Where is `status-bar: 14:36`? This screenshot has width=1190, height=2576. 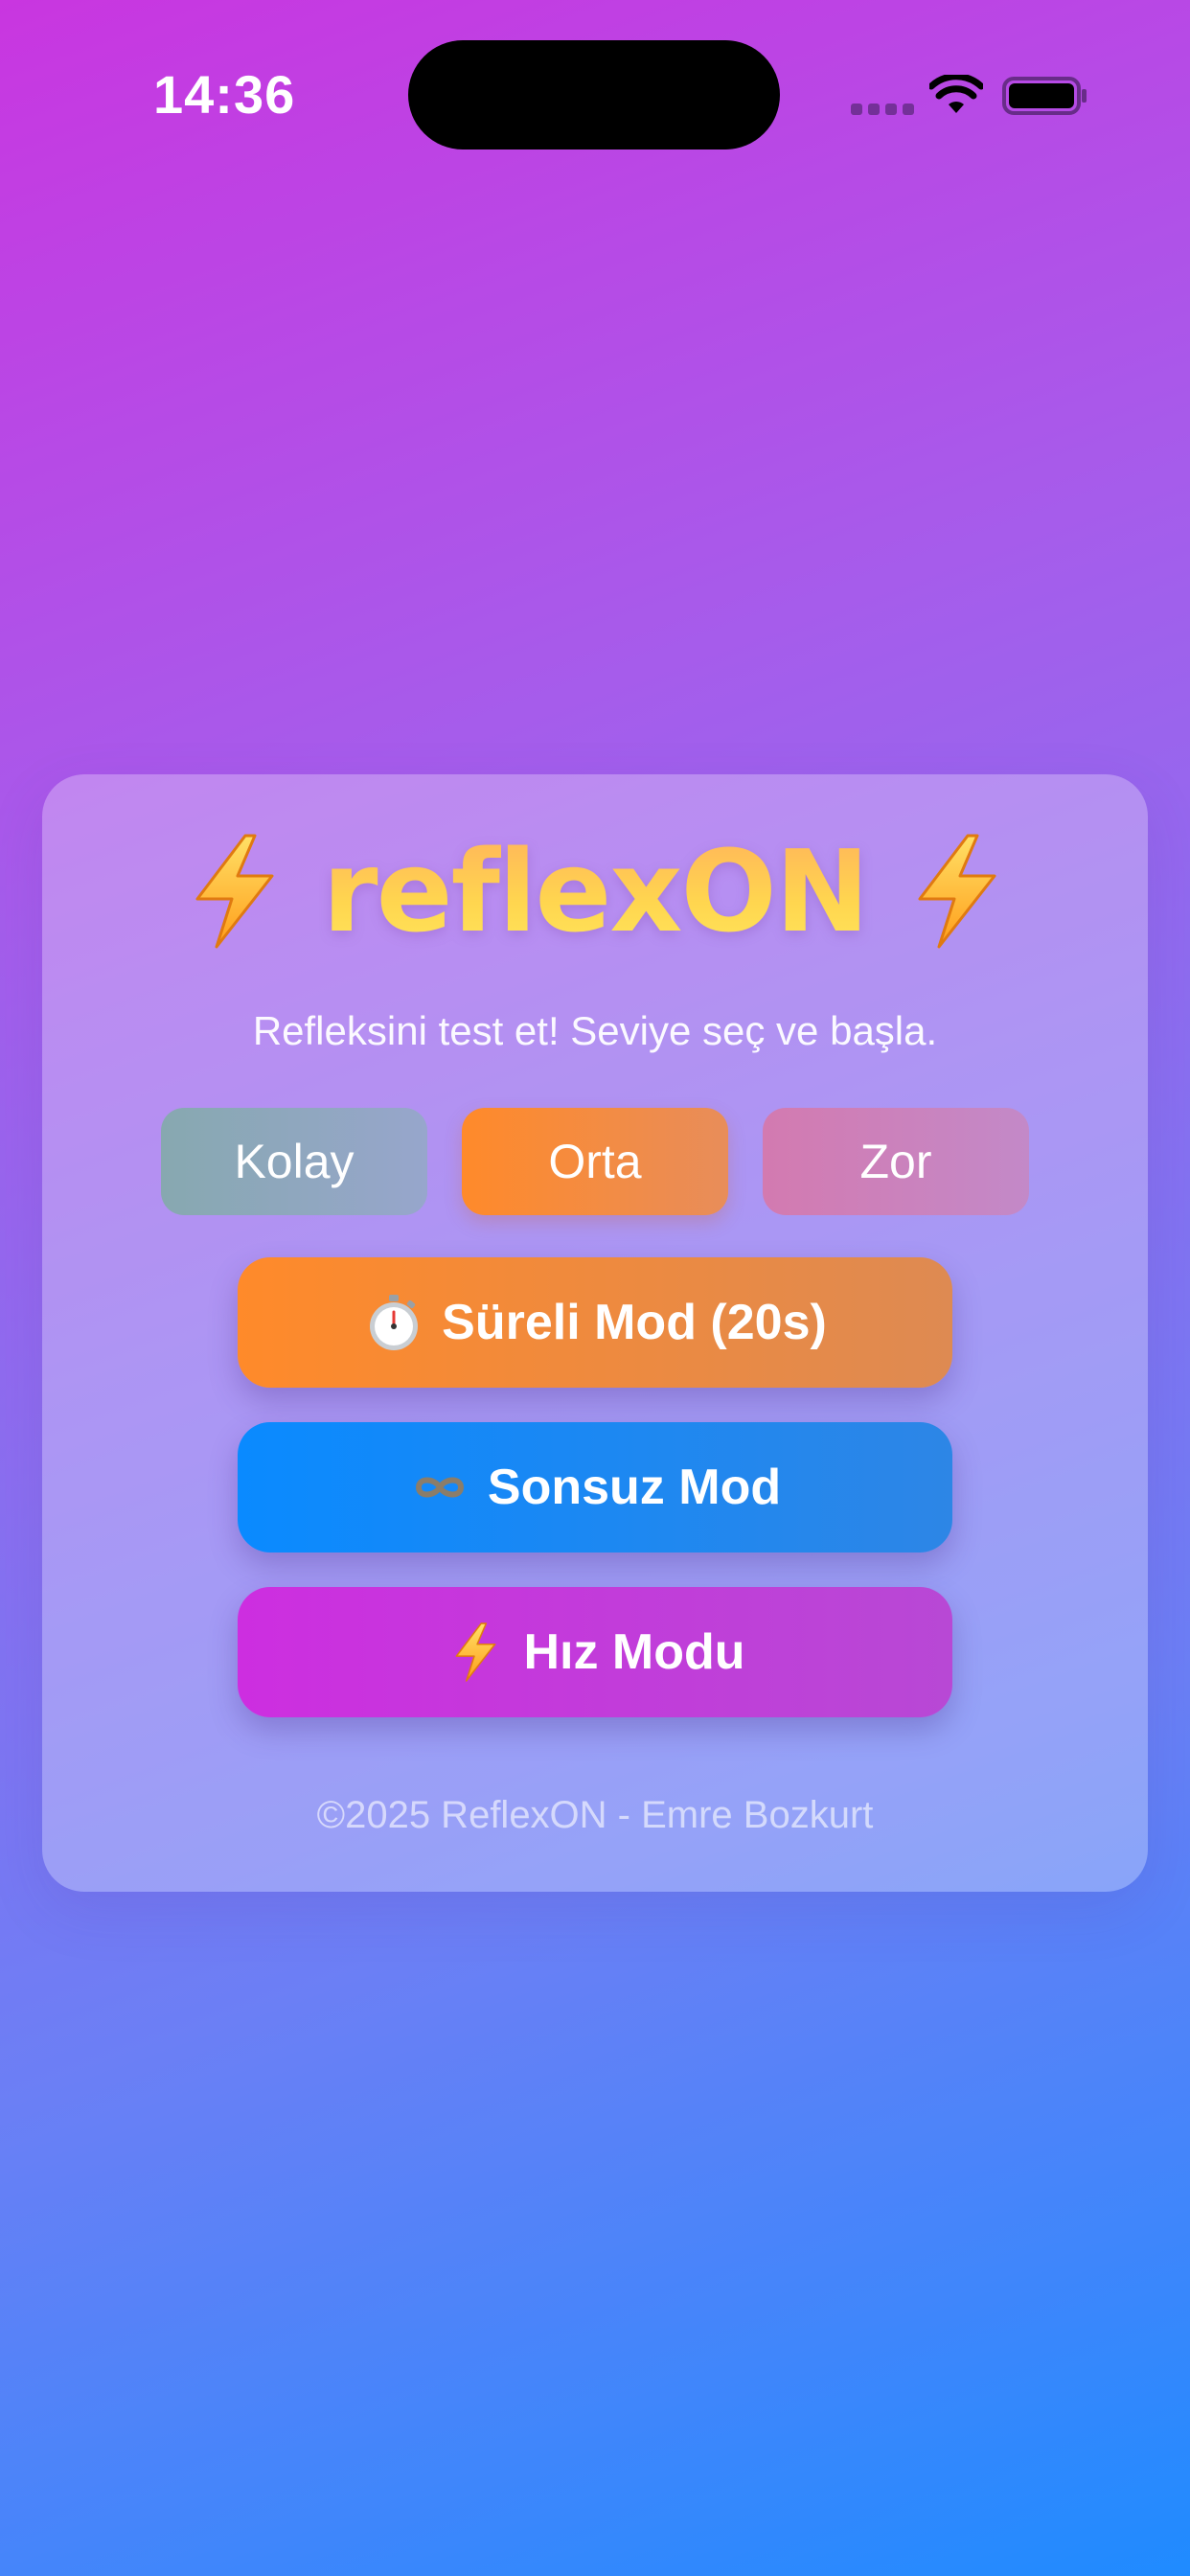 status-bar: 14:36 is located at coordinates (595, 96).